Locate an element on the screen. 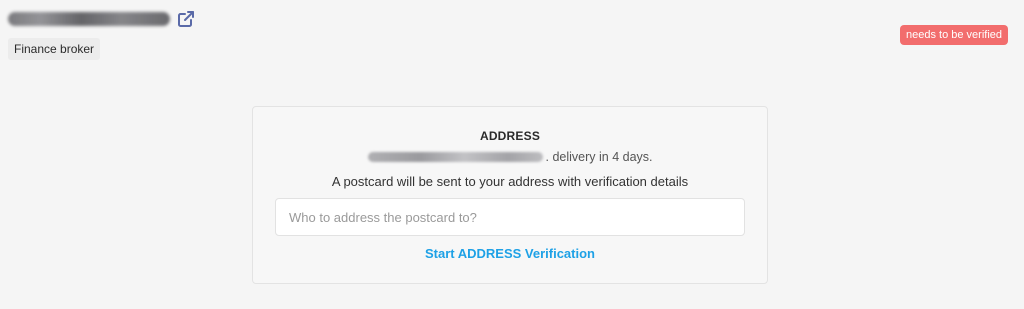 The height and width of the screenshot is (309, 1024). delivery-info: . delivery in 4 days. is located at coordinates (510, 157).